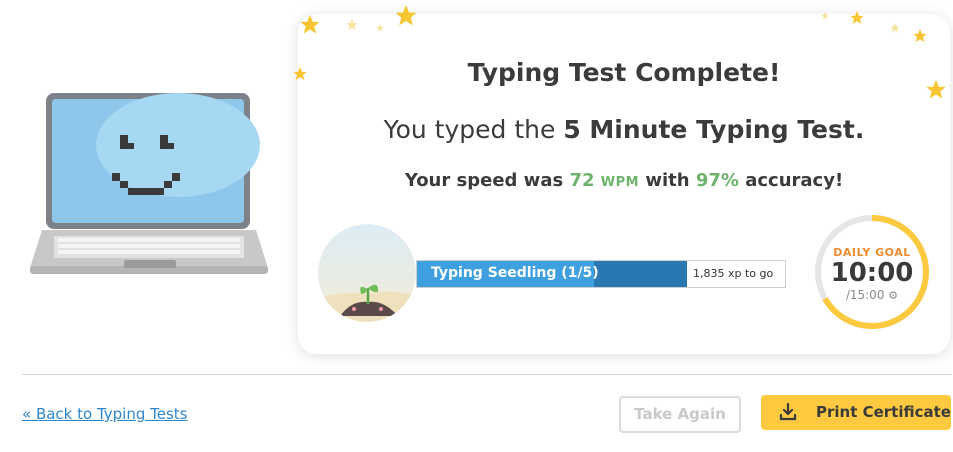  What do you see at coordinates (367, 273) in the screenshot?
I see `seedling-icon` at bounding box center [367, 273].